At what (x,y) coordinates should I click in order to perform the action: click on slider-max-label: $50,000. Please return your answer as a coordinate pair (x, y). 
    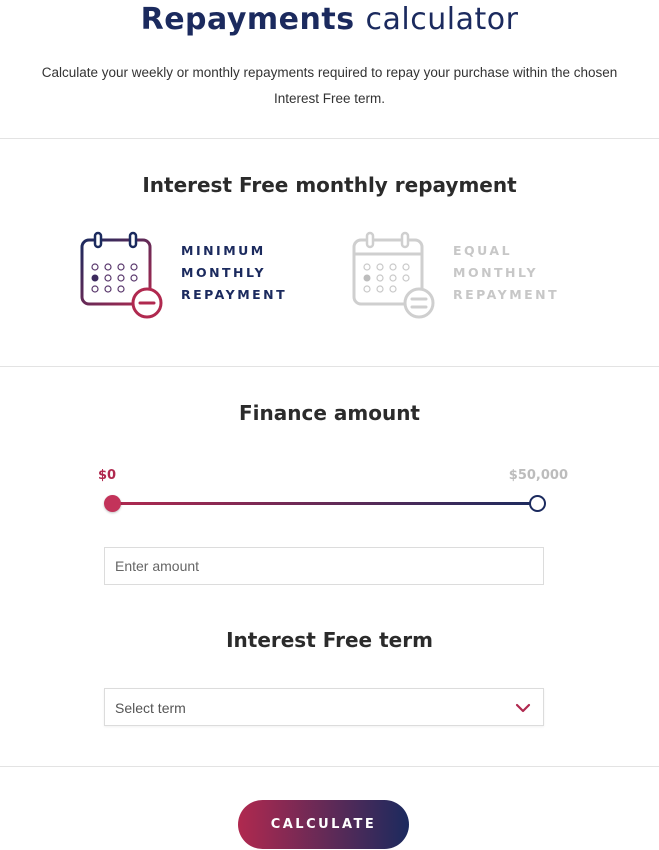
    Looking at the image, I should click on (538, 475).